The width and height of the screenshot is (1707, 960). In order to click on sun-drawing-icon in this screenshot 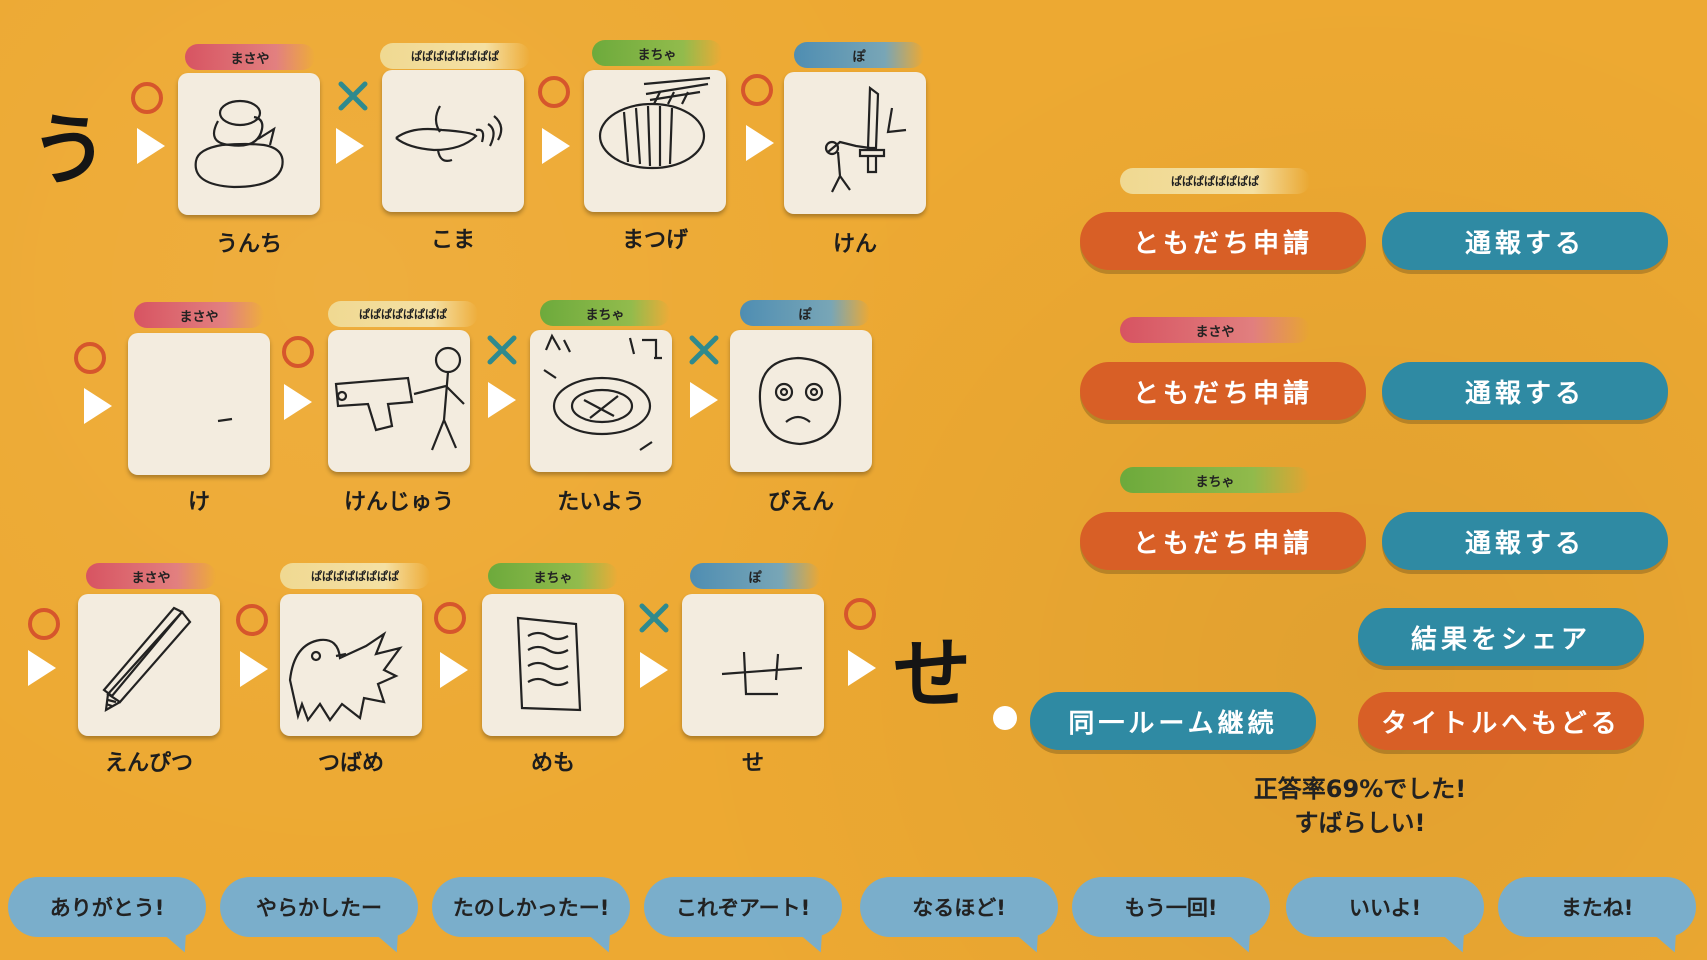, I will do `click(602, 392)`.